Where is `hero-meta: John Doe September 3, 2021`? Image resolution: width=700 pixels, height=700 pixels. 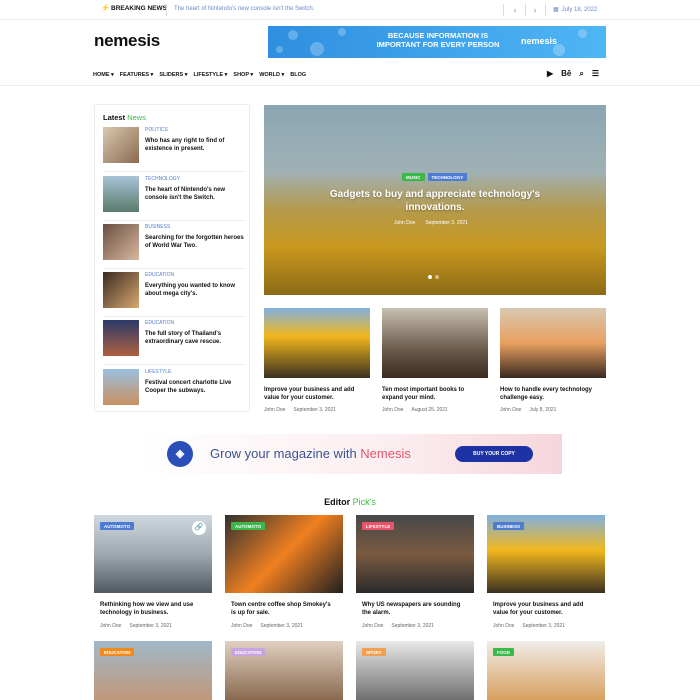 hero-meta: John Doe September 3, 2021 is located at coordinates (431, 223).